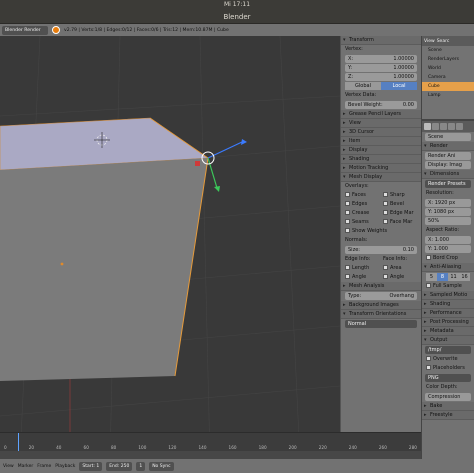  Describe the element at coordinates (448, 378) in the screenshot. I see `file-format-select: PNG` at that location.